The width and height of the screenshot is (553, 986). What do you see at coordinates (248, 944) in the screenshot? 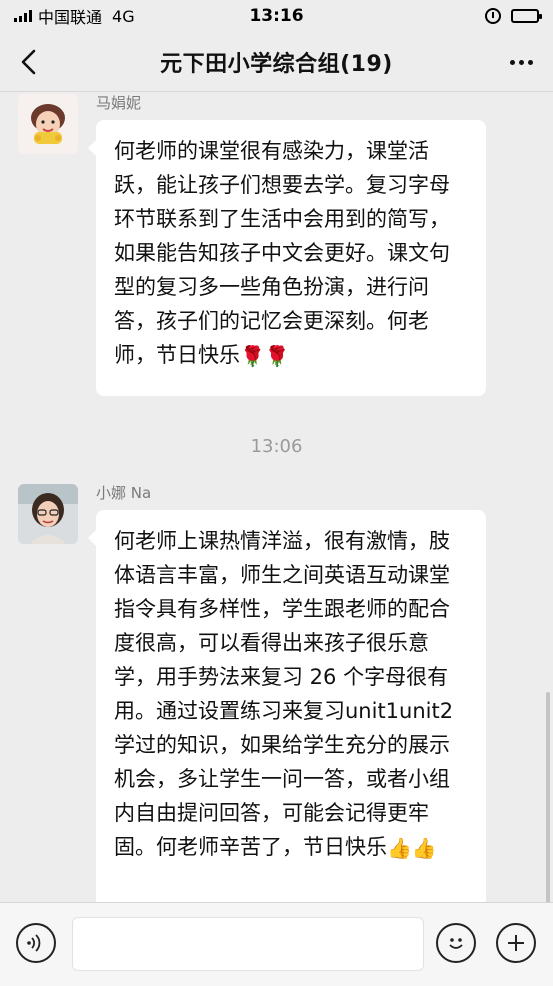
I see `message-input` at bounding box center [248, 944].